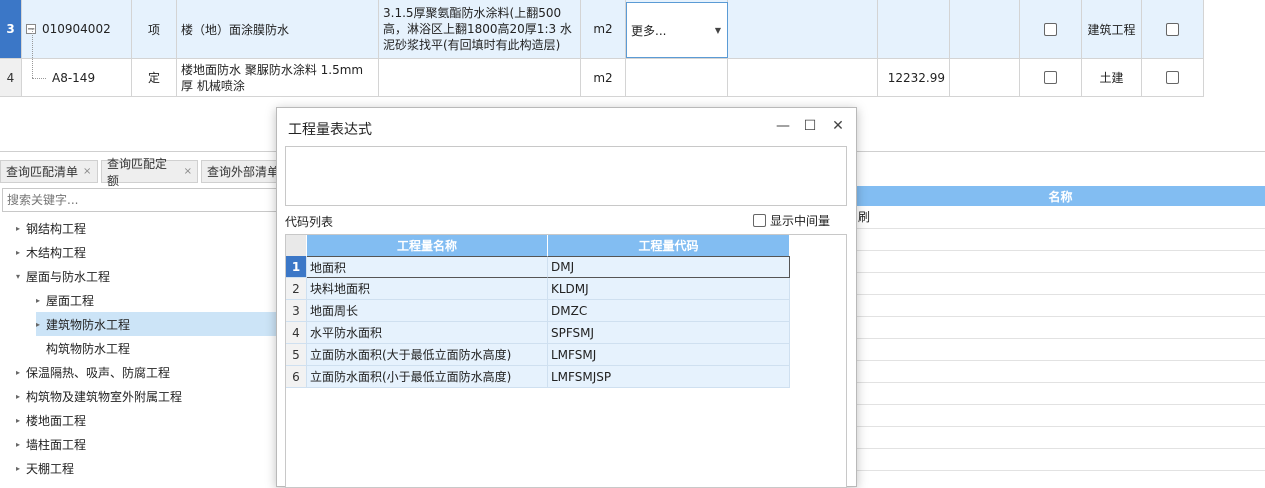 The width and height of the screenshot is (1265, 488). What do you see at coordinates (76, 29) in the screenshot?
I see `item-code: 010904002` at bounding box center [76, 29].